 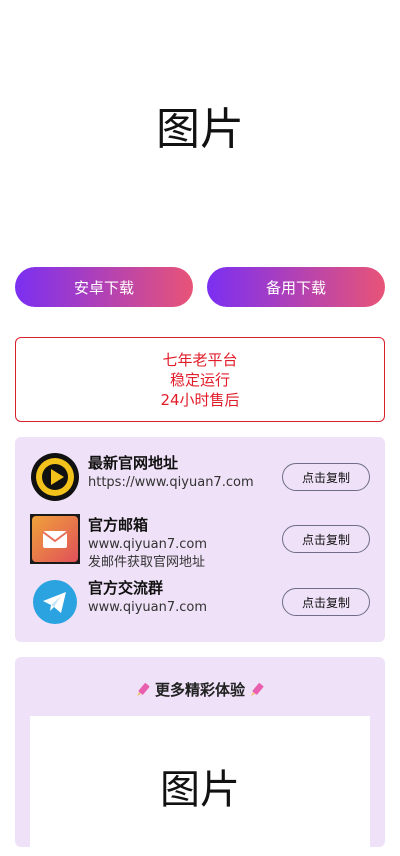 What do you see at coordinates (326, 539) in the screenshot?
I see `copy-email-button: 点击复制` at bounding box center [326, 539].